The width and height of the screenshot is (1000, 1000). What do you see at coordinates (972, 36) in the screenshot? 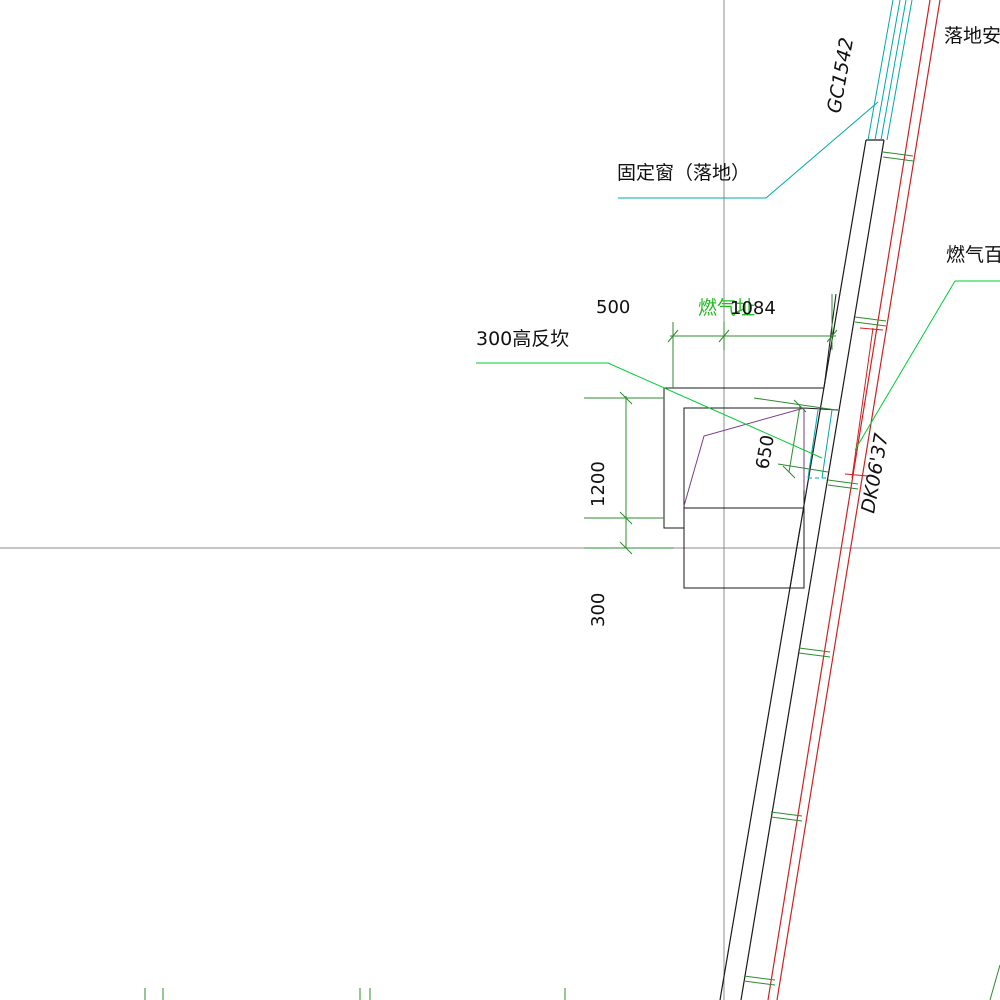
I see `label-top-right: 落地安` at bounding box center [972, 36].